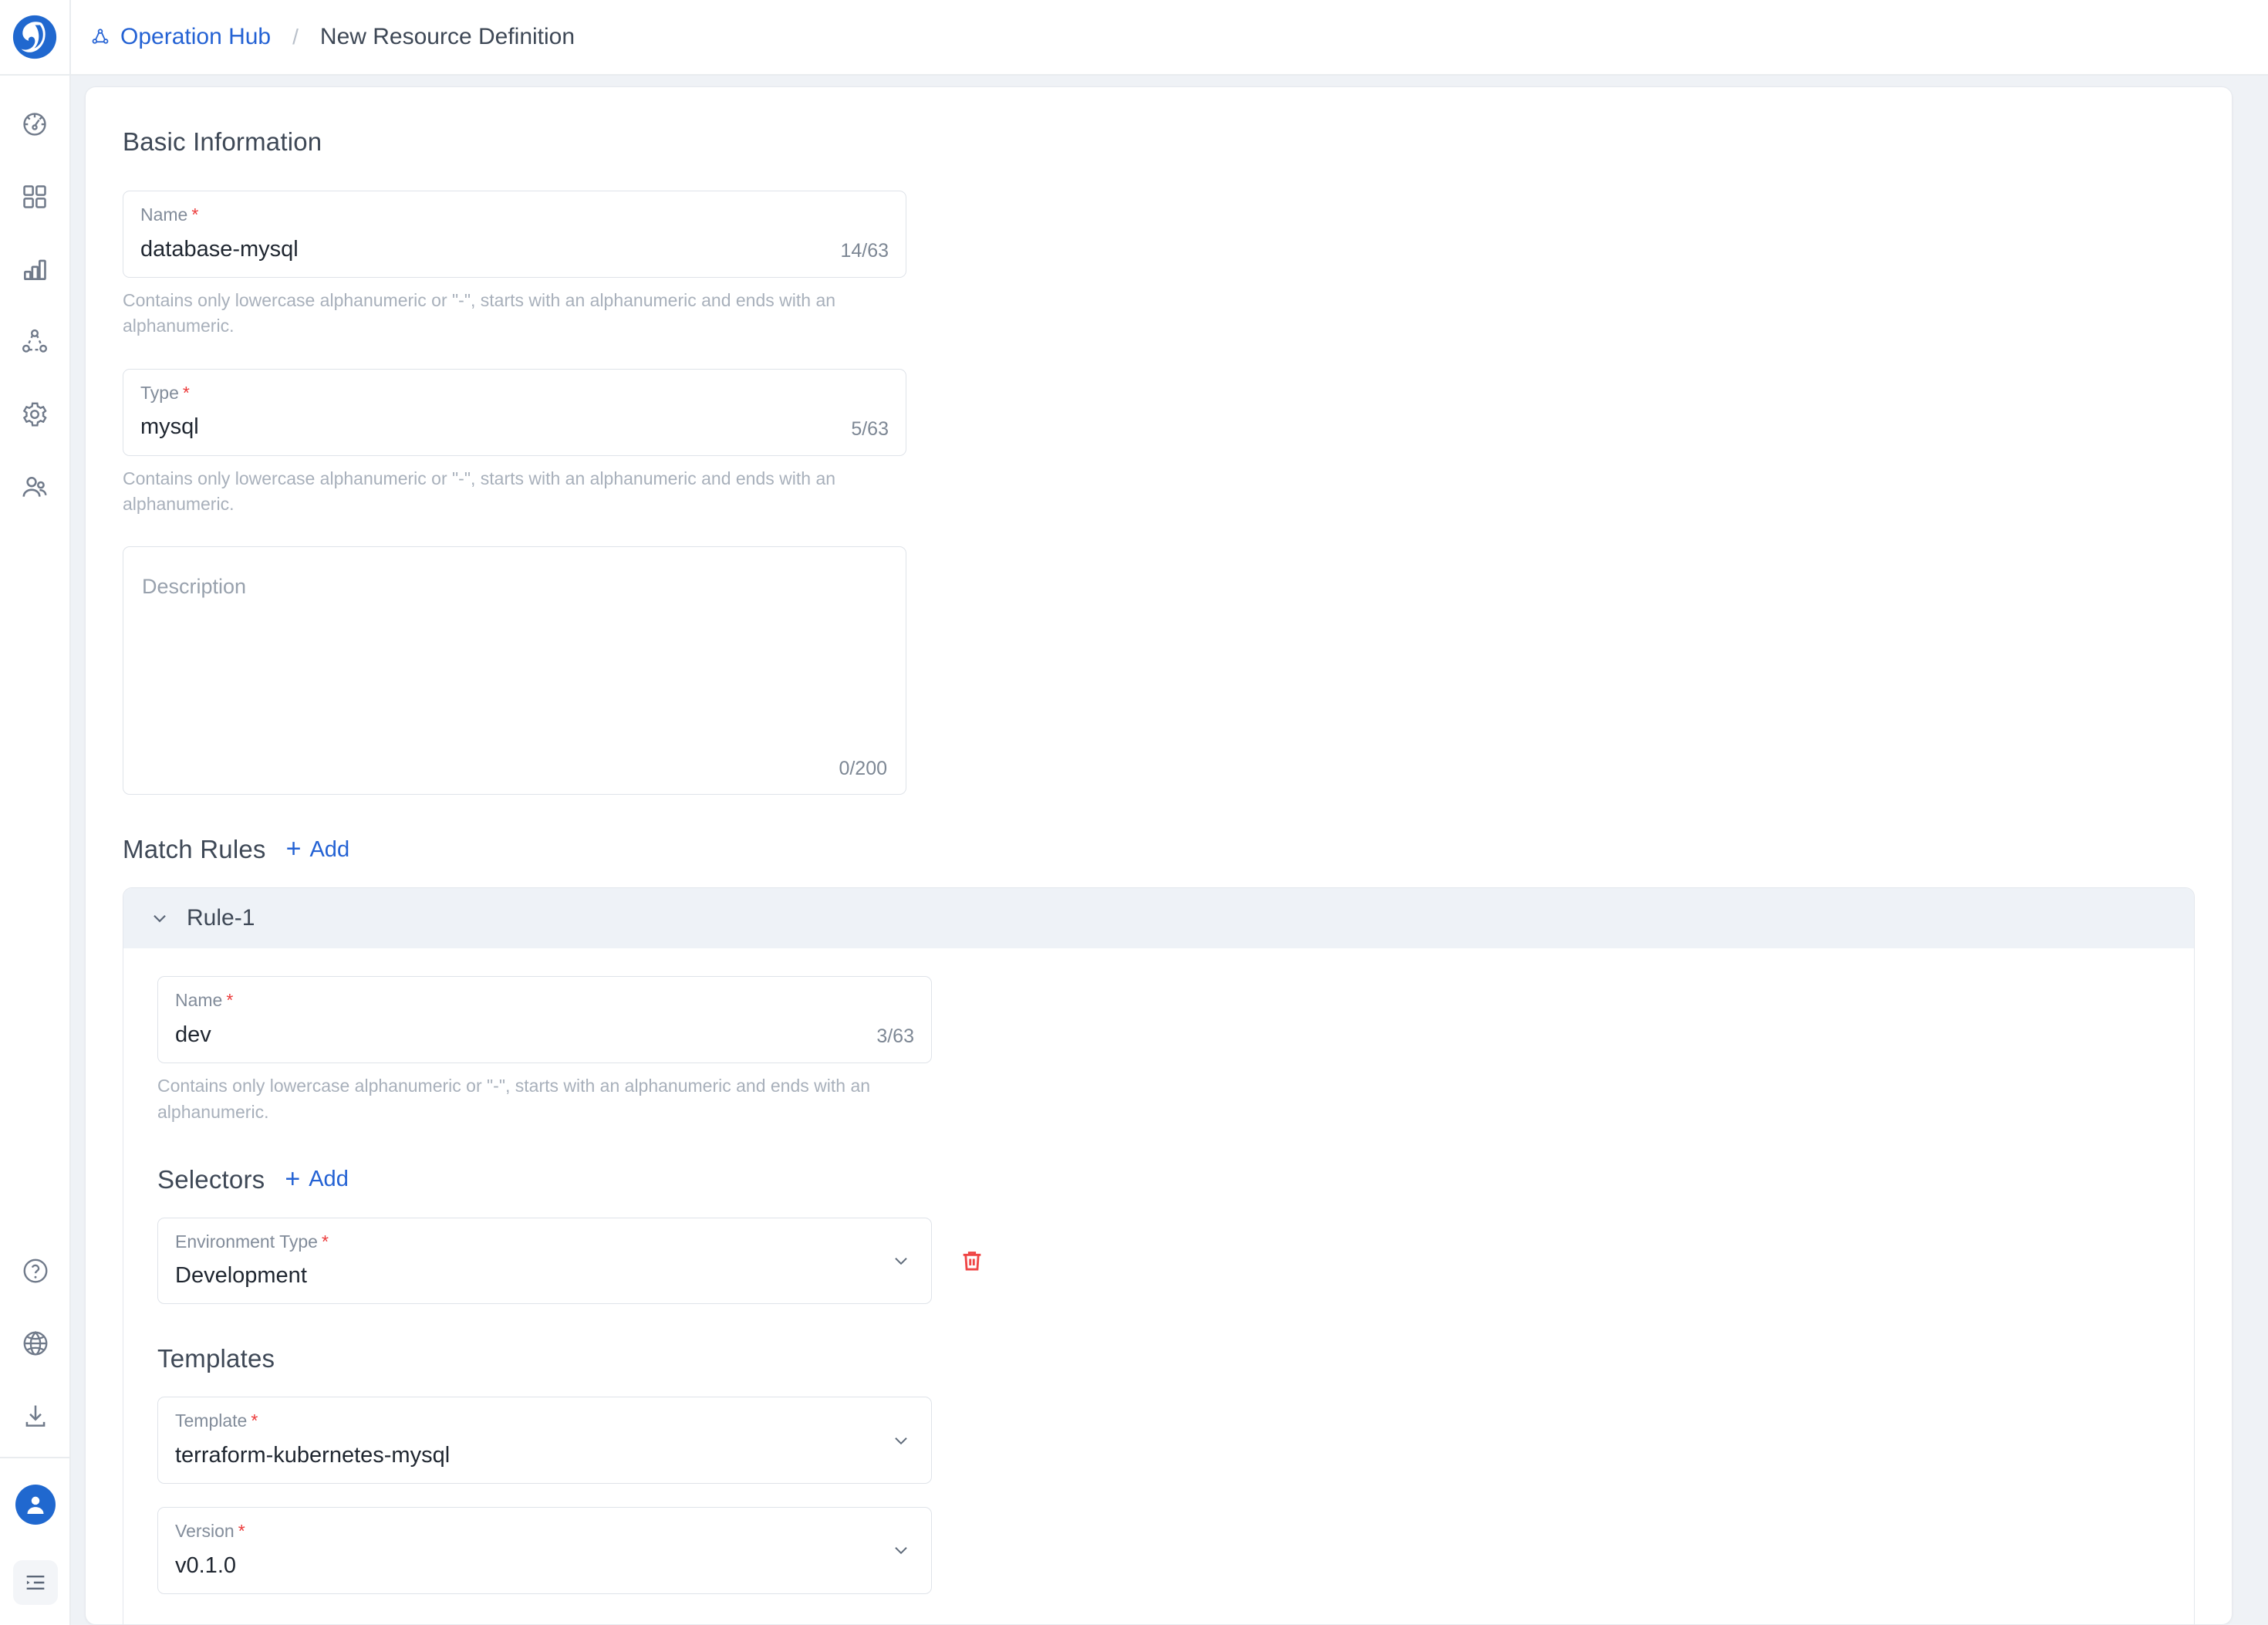 The image size is (2268, 1625). What do you see at coordinates (544, 1261) in the screenshot?
I see `environment-type-select: Environment Type * Development` at bounding box center [544, 1261].